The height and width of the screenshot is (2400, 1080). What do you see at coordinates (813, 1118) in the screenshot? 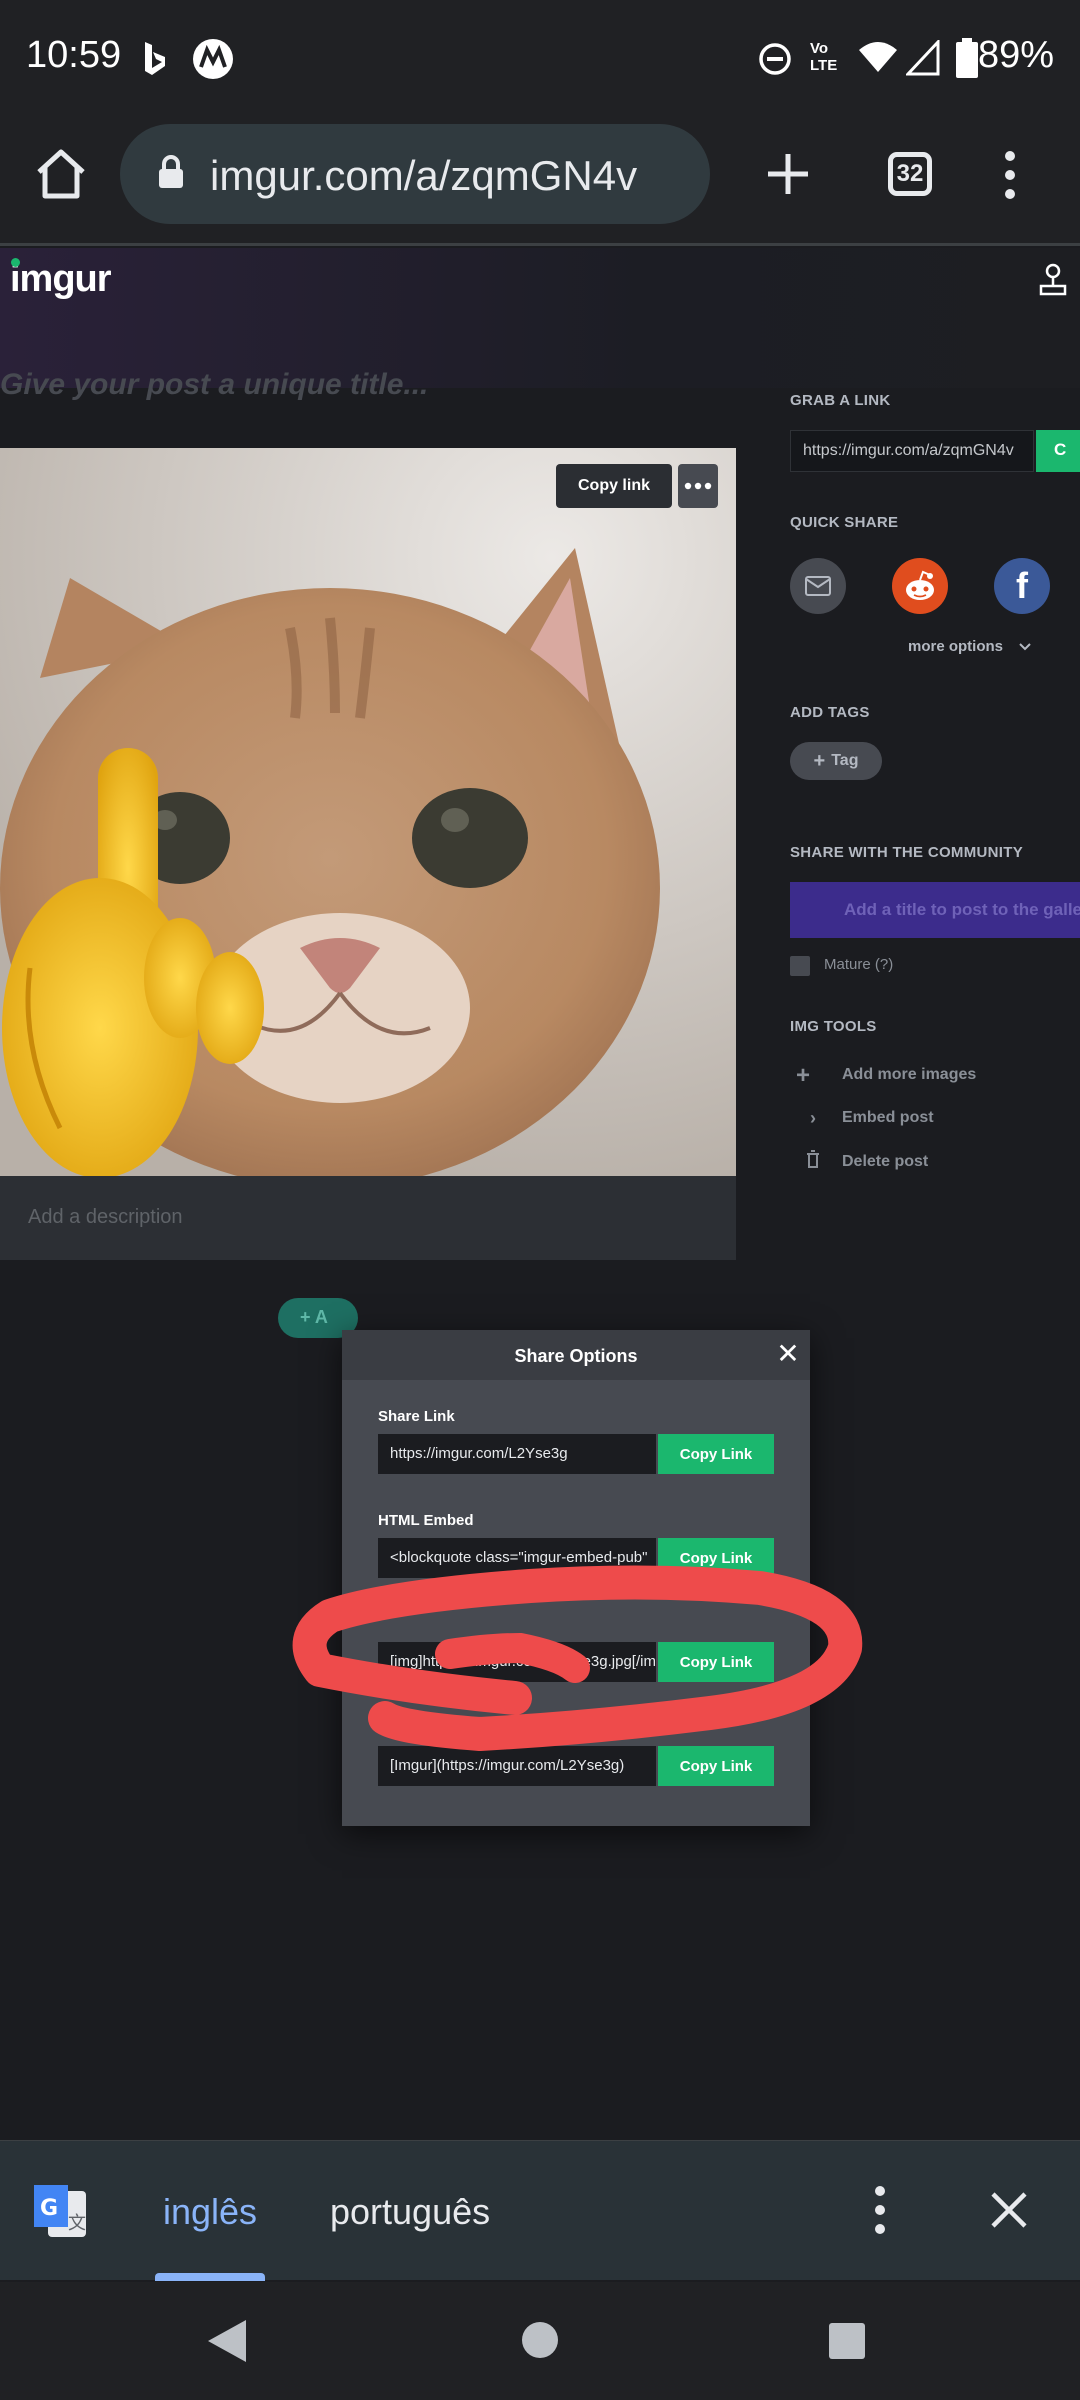
I see `embed-icon: ›` at bounding box center [813, 1118].